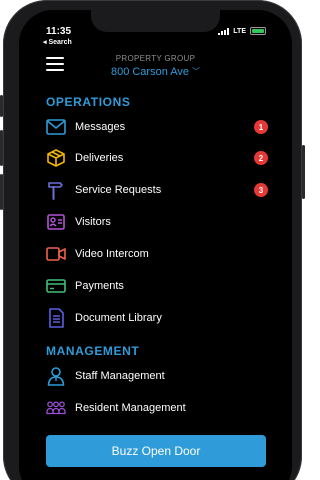 The width and height of the screenshot is (320, 480). Describe the element at coordinates (261, 190) in the screenshot. I see `service-requests-count-badge: 3` at that location.